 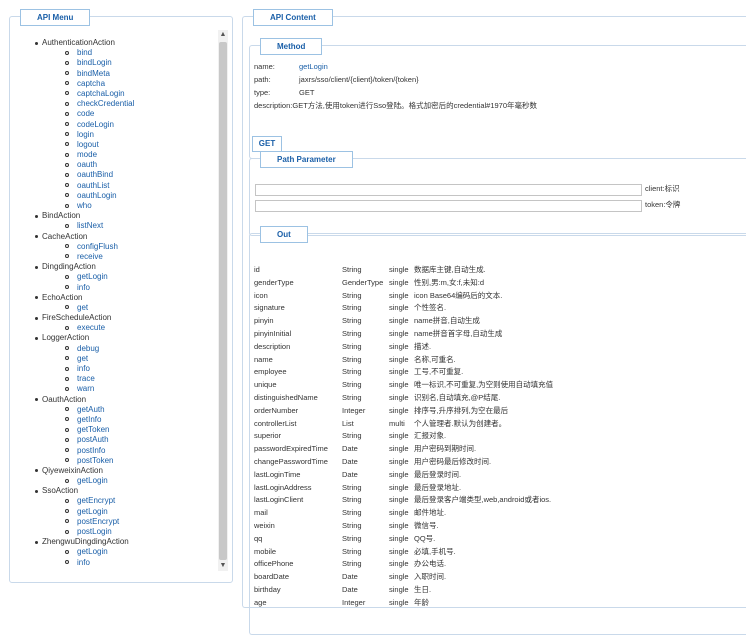 I want to click on menu-item: oauthLogin, so click(x=125, y=196).